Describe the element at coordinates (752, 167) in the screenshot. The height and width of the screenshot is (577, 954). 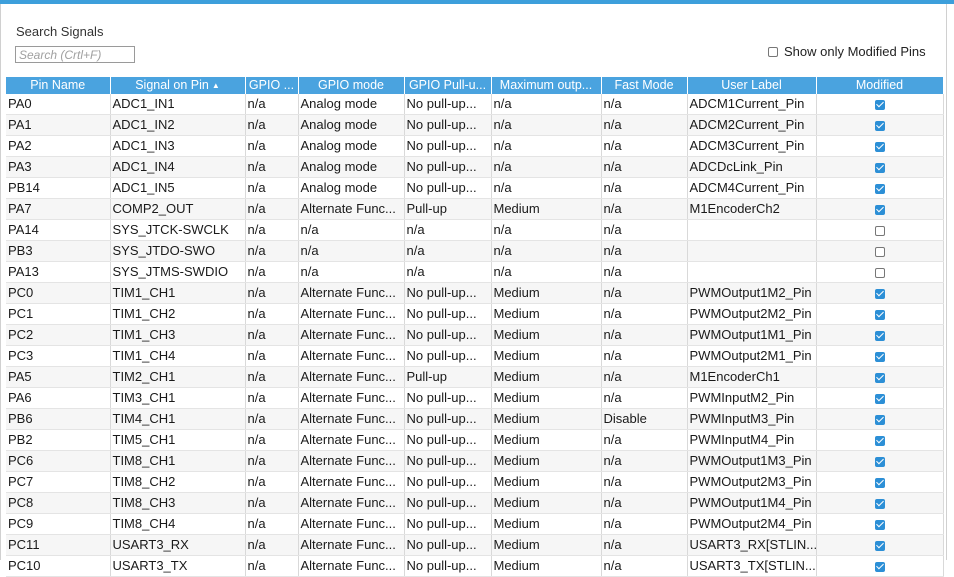
I see `user-label-cell: ADCDcLink_Pin` at that location.